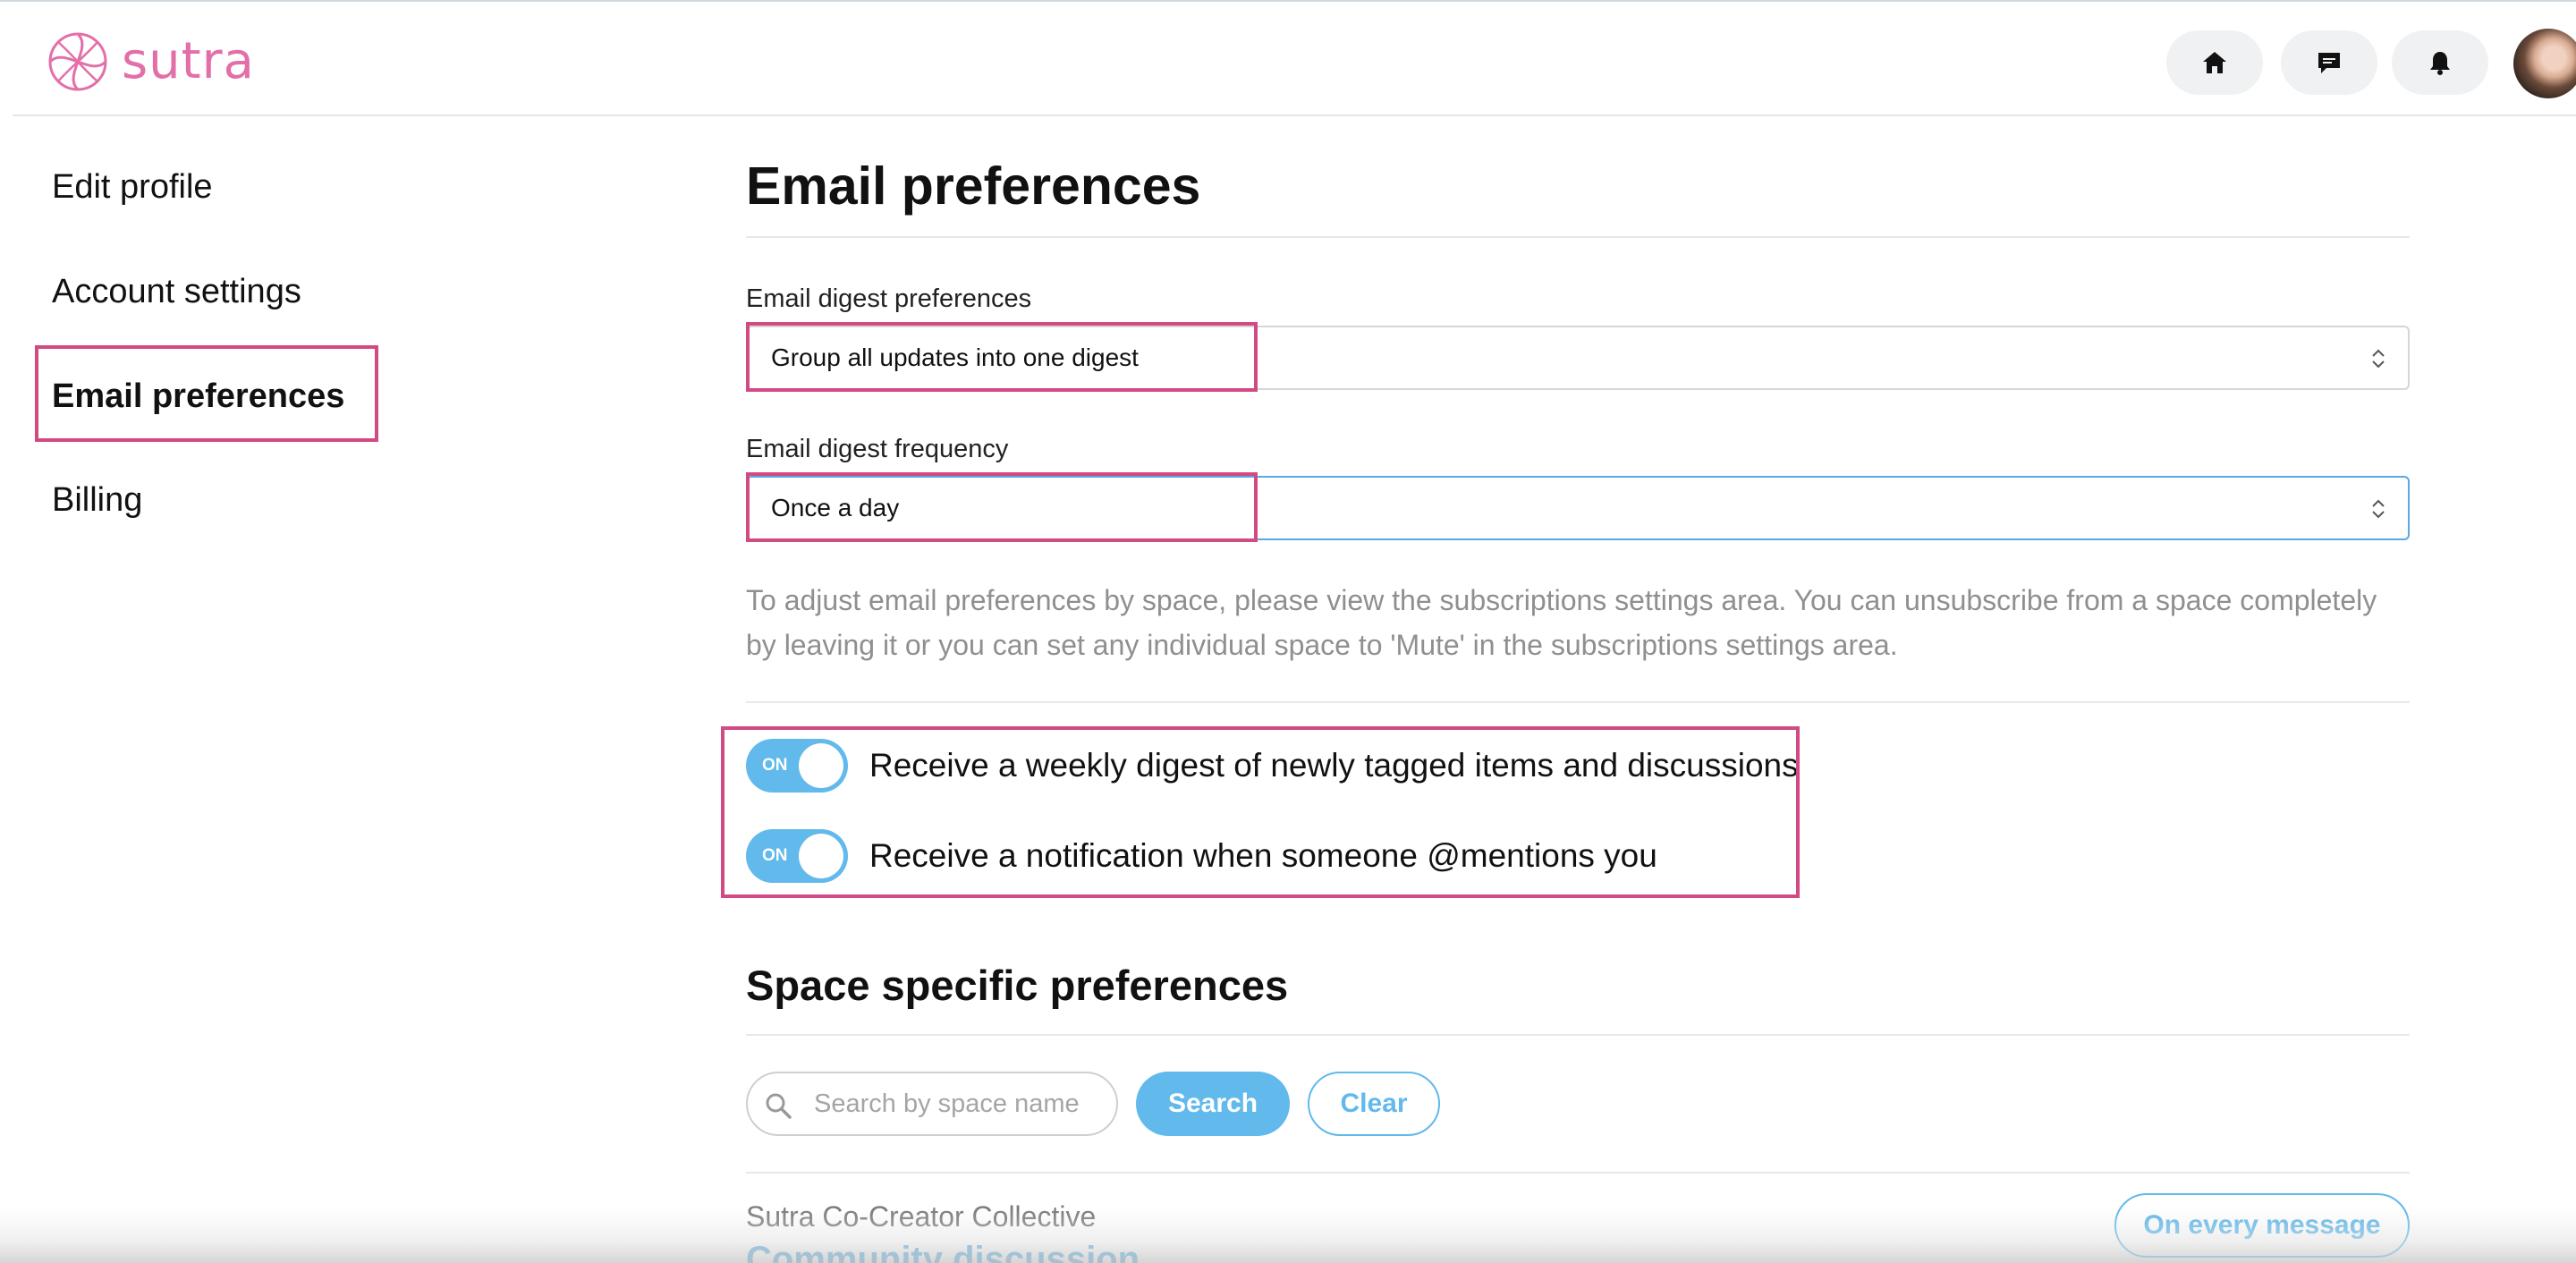 The height and width of the screenshot is (1263, 2576). I want to click on digest-preferences-label: Email digest preferences, so click(889, 298).